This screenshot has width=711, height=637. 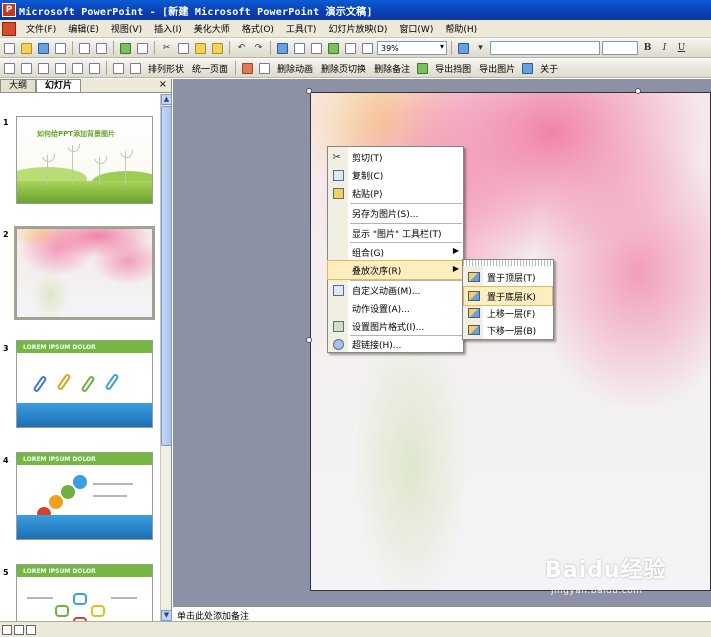 What do you see at coordinates (166, 615) in the screenshot?
I see `scroll-down-icon: ▼` at bounding box center [166, 615].